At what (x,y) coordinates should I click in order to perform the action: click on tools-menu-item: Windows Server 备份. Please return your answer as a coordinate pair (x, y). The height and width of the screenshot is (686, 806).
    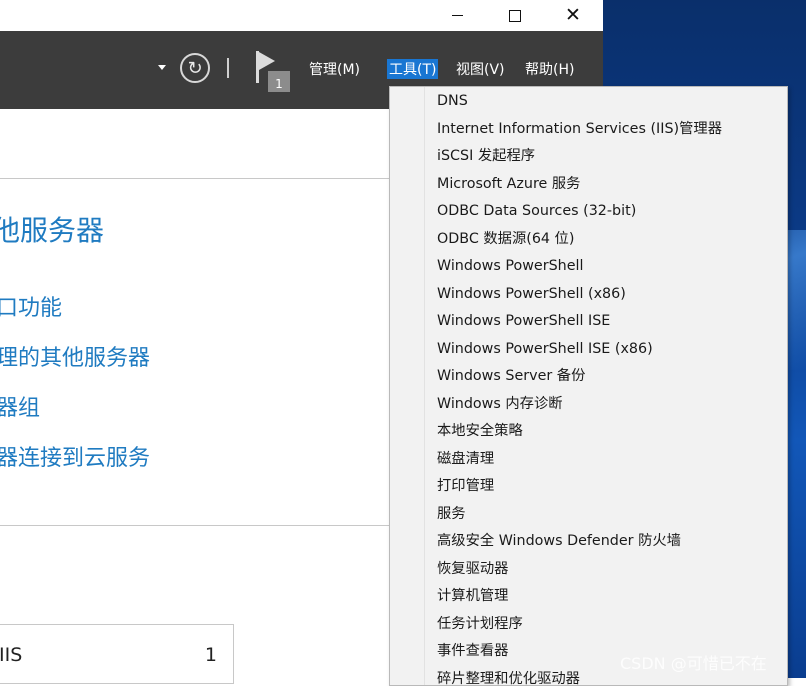
    Looking at the image, I should click on (588, 377).